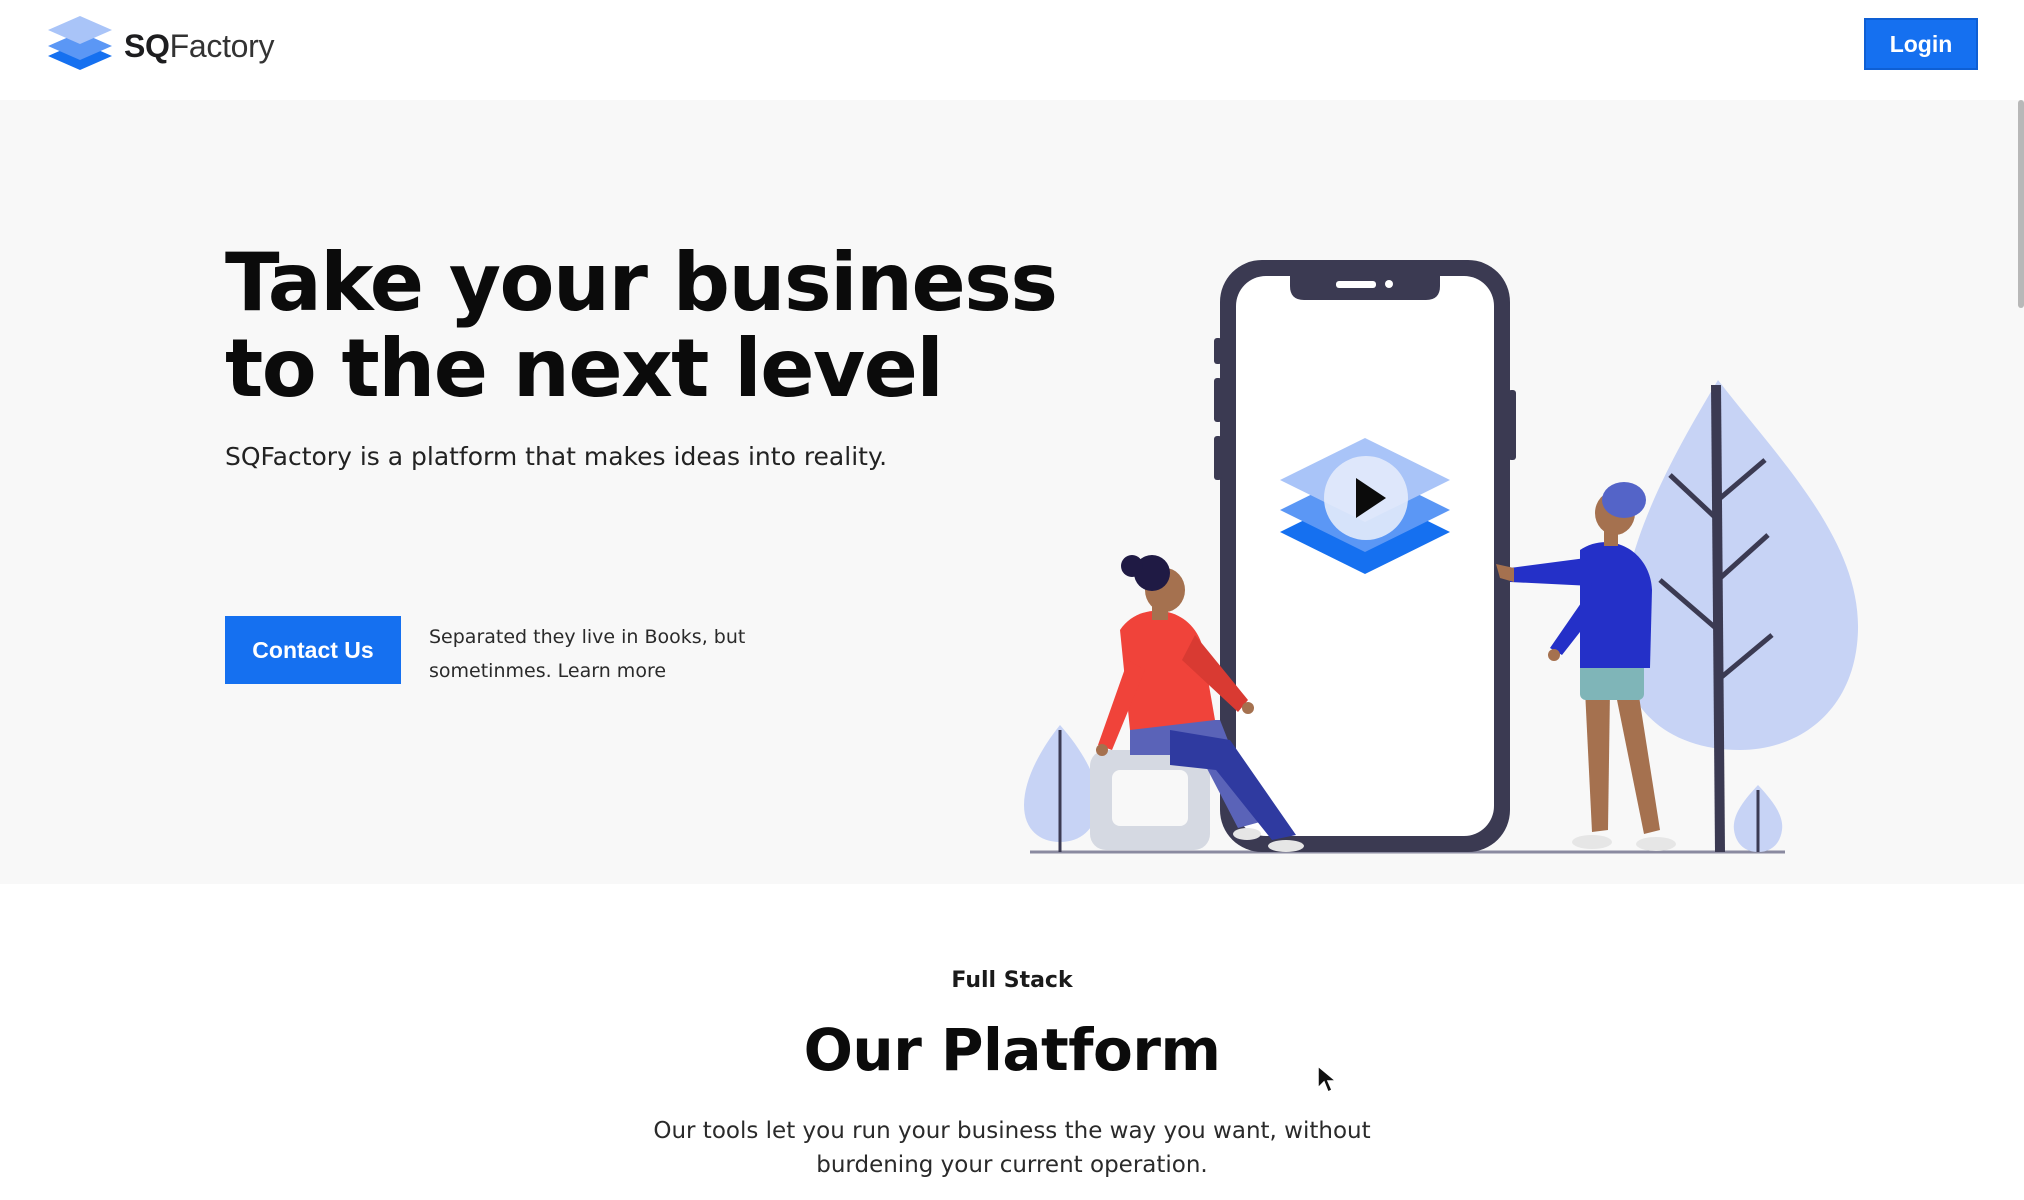 This screenshot has height=1200, width=2024. I want to click on hero-note-line2: sometinmes. Learn more, so click(609, 671).